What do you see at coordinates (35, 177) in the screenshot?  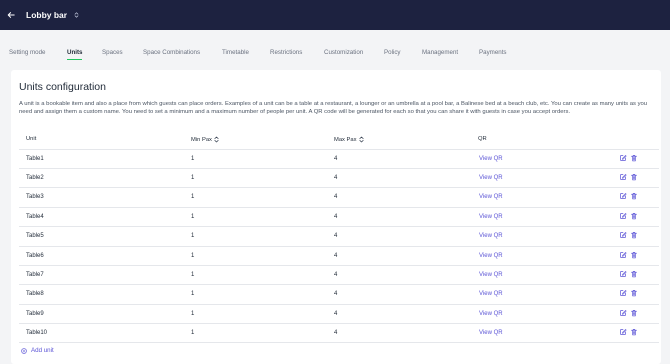 I see `unit-name-cell: Table2` at bounding box center [35, 177].